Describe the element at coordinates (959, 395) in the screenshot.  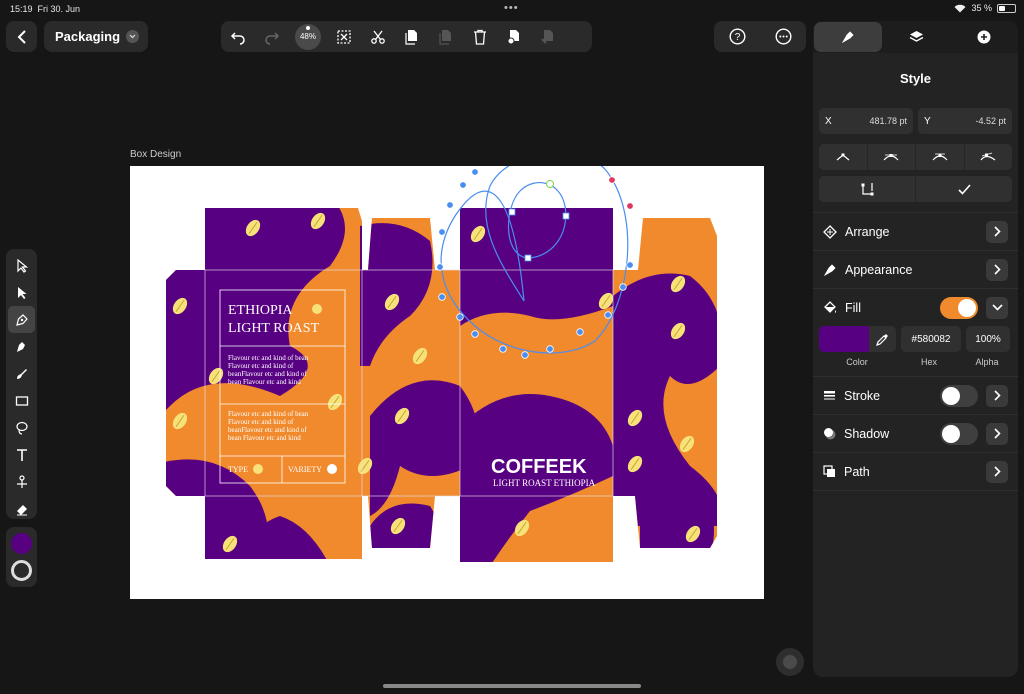
I see `stroke-toggle` at that location.